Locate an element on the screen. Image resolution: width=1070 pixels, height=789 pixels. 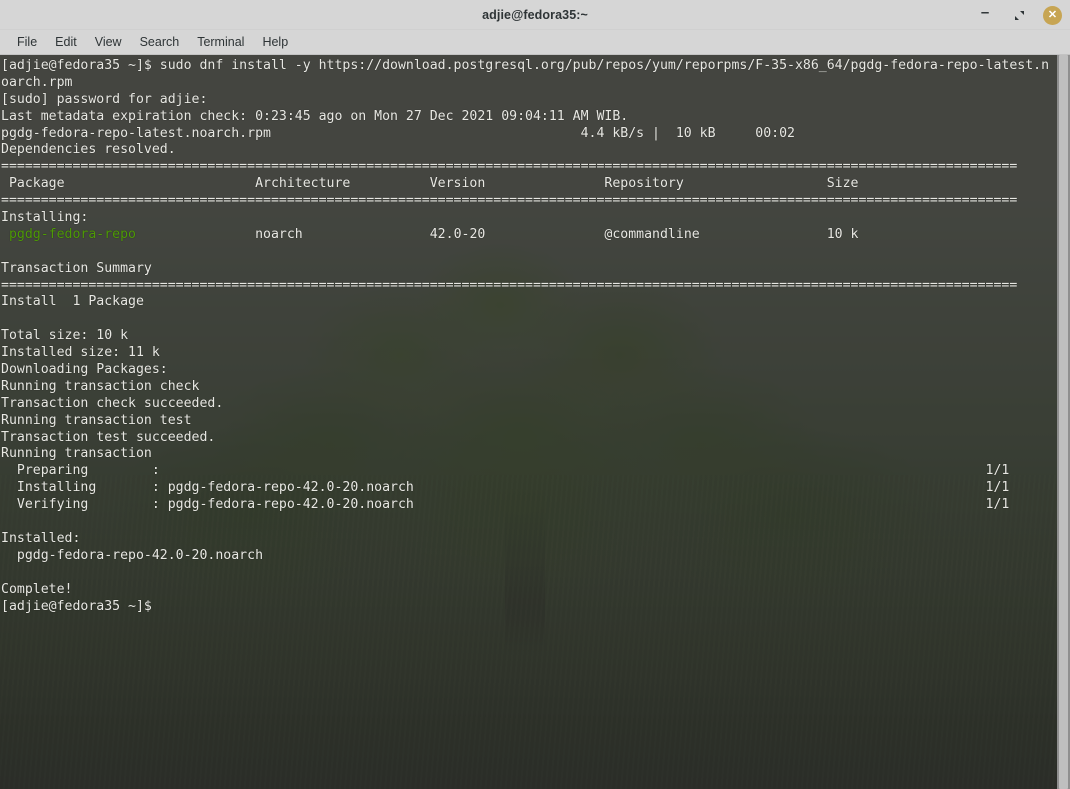
menu-file-label: File is located at coordinates (27, 42).